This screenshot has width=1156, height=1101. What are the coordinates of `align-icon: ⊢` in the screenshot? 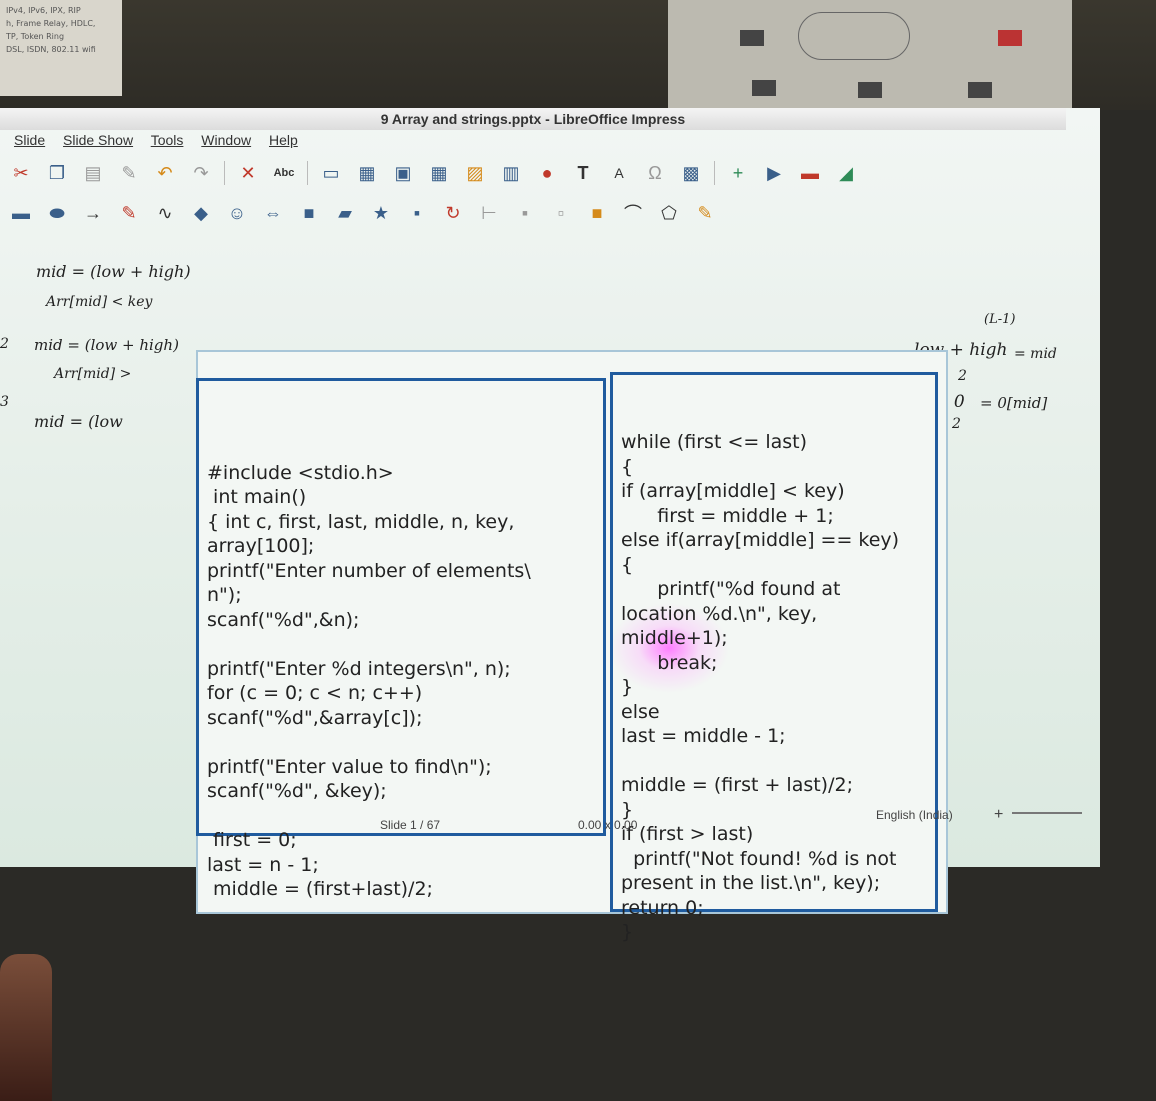 It's located at (489, 213).